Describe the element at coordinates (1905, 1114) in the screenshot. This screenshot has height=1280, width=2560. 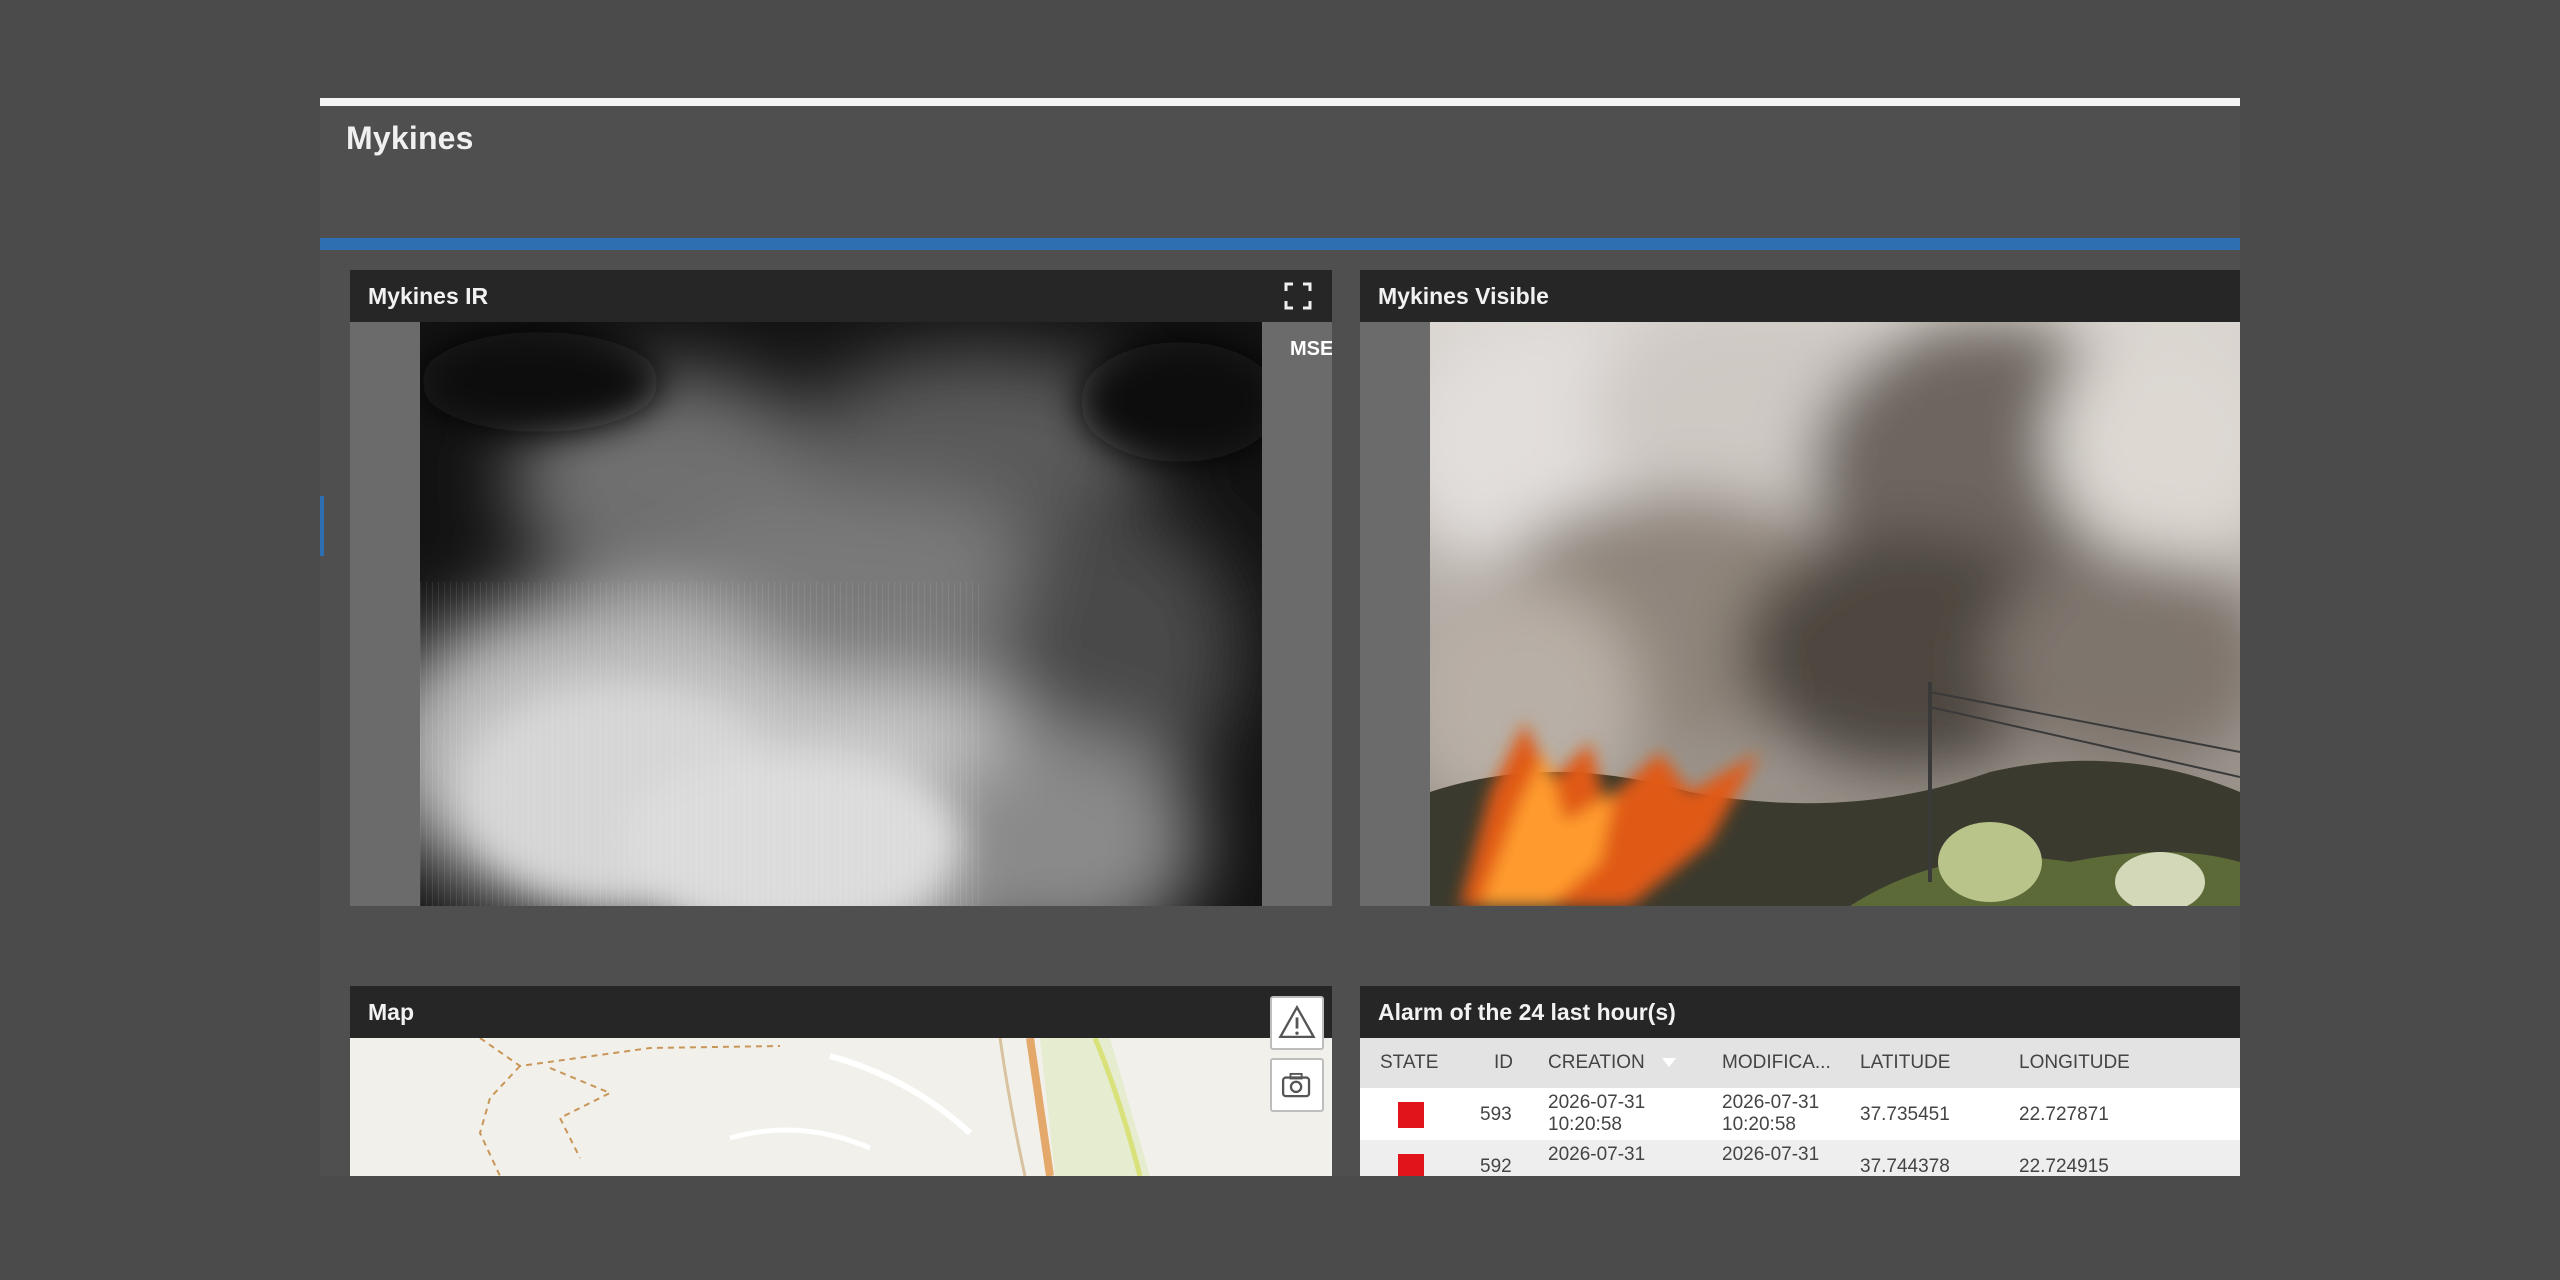
I see `alarm-latitude: 37.735451` at that location.